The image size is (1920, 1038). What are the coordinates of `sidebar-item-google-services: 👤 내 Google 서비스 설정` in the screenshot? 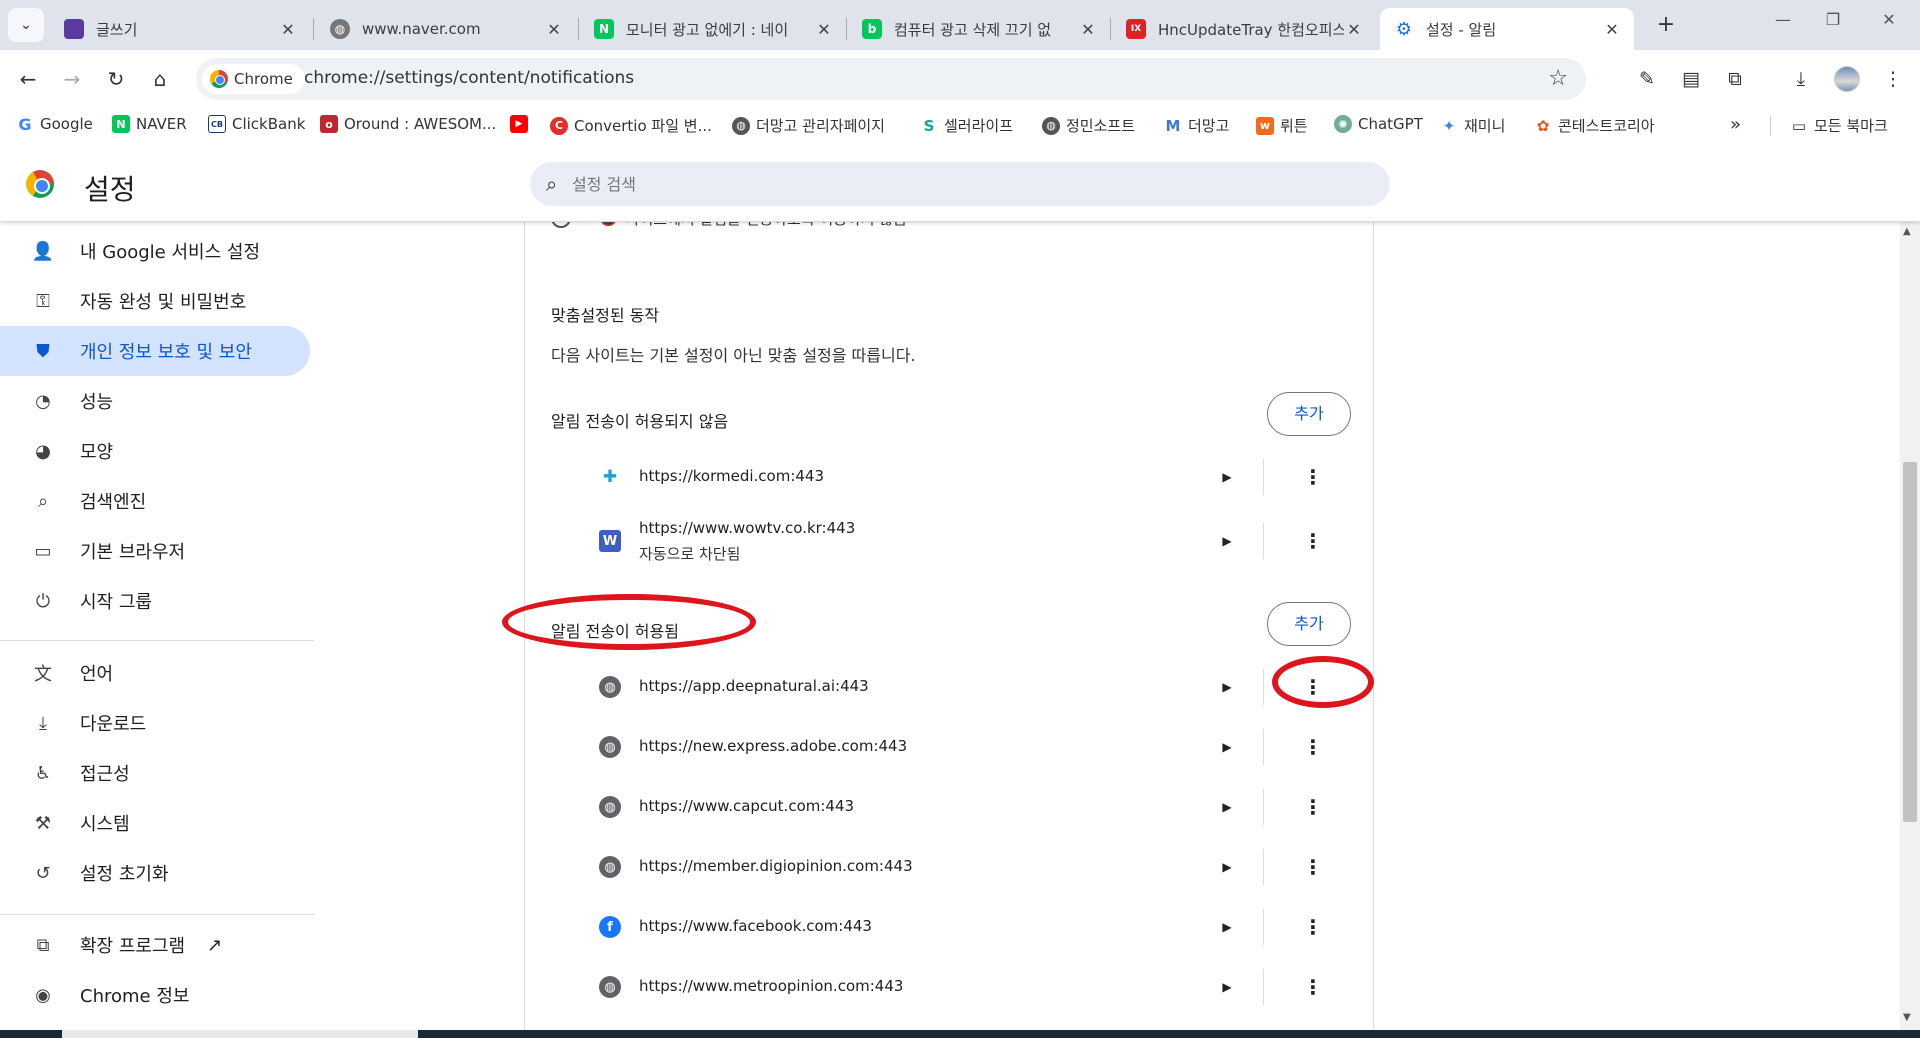 It's located at (155, 251).